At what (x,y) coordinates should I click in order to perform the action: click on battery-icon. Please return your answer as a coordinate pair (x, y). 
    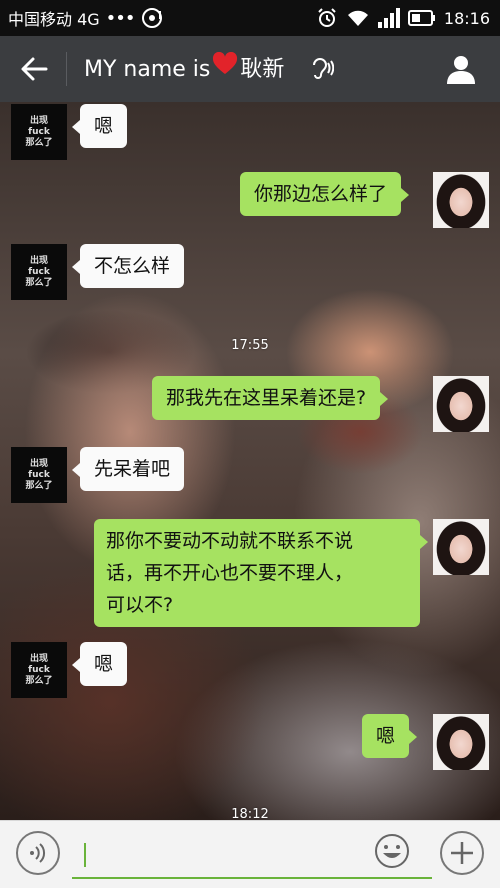
    Looking at the image, I should click on (421, 18).